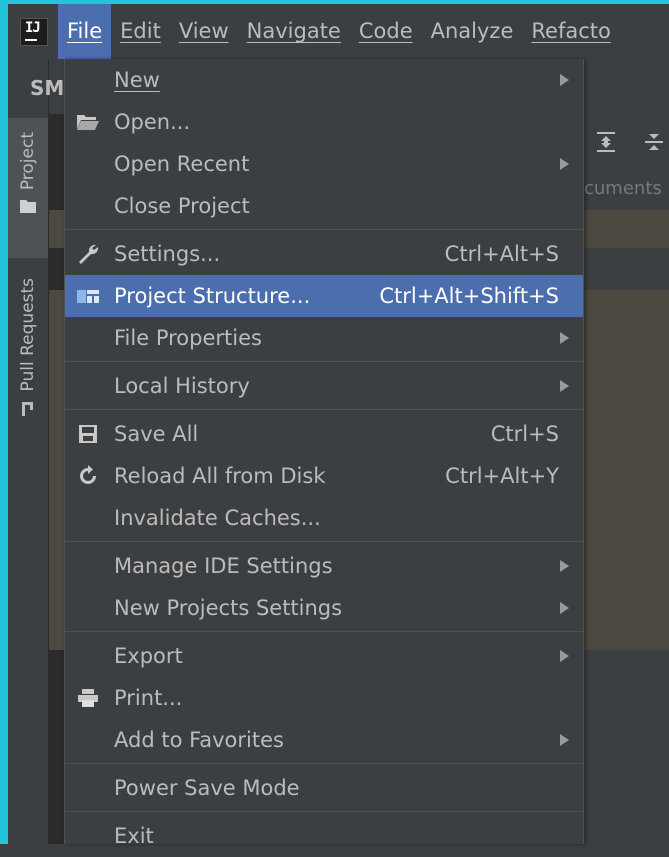 The width and height of the screenshot is (669, 857). What do you see at coordinates (28, 335) in the screenshot?
I see `tab-pull-requests-label: Pull Requests` at bounding box center [28, 335].